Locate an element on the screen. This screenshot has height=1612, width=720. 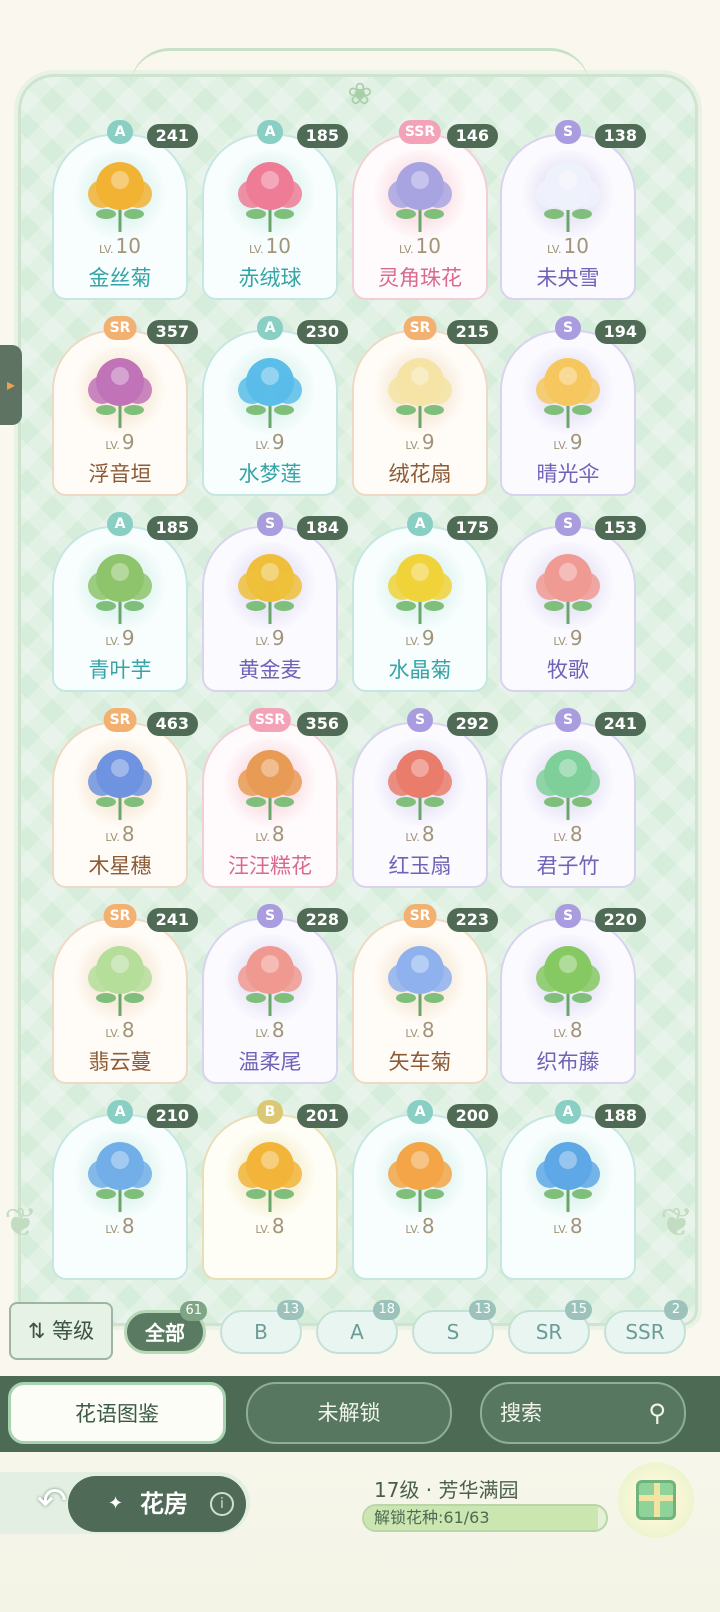
flower-card: A 185 LV. 10 赤绒球 is located at coordinates (275, 210).